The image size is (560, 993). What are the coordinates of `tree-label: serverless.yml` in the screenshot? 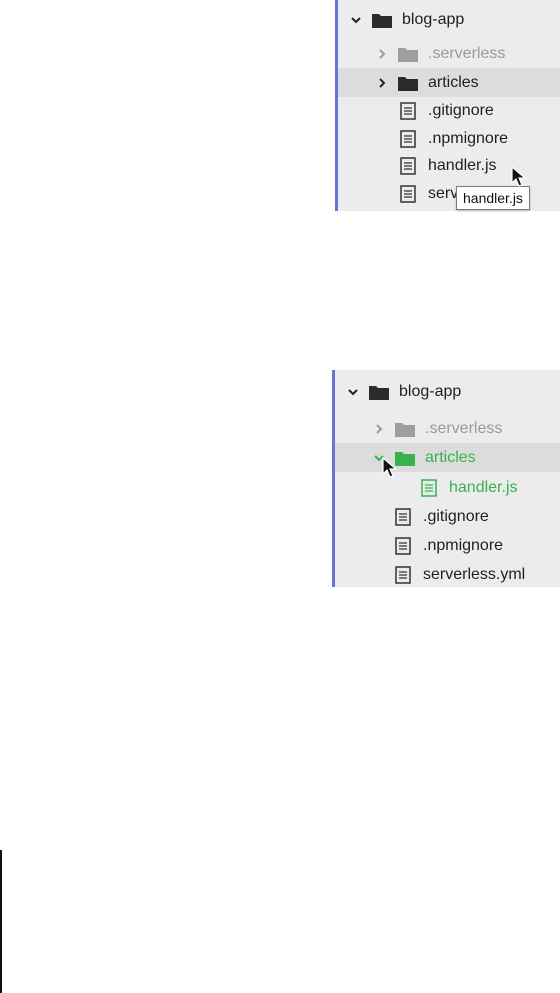 It's located at (474, 574).